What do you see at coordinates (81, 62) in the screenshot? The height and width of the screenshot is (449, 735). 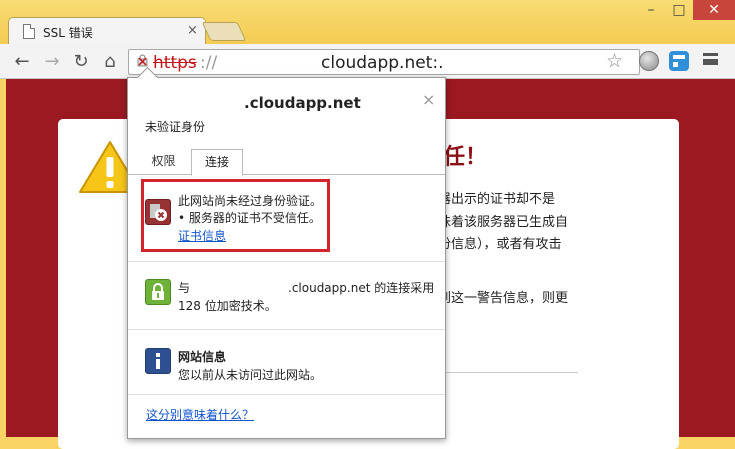 I see `reload-button: ↻` at bounding box center [81, 62].